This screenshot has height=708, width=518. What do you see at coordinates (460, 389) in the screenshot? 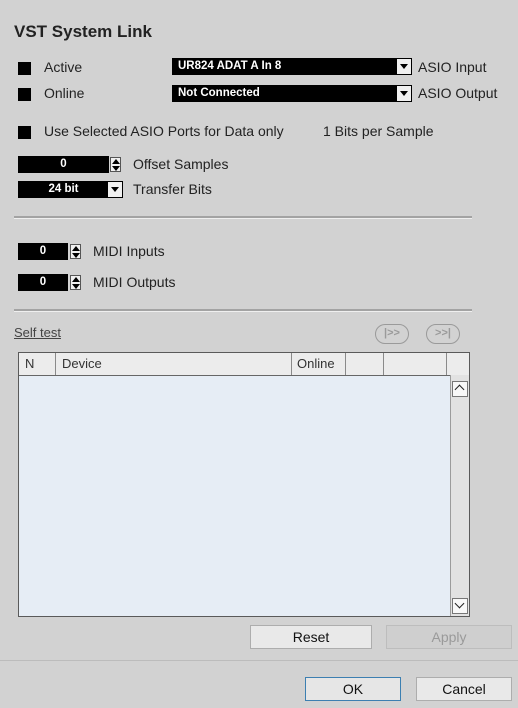
I see `scroll-up-icon` at bounding box center [460, 389].